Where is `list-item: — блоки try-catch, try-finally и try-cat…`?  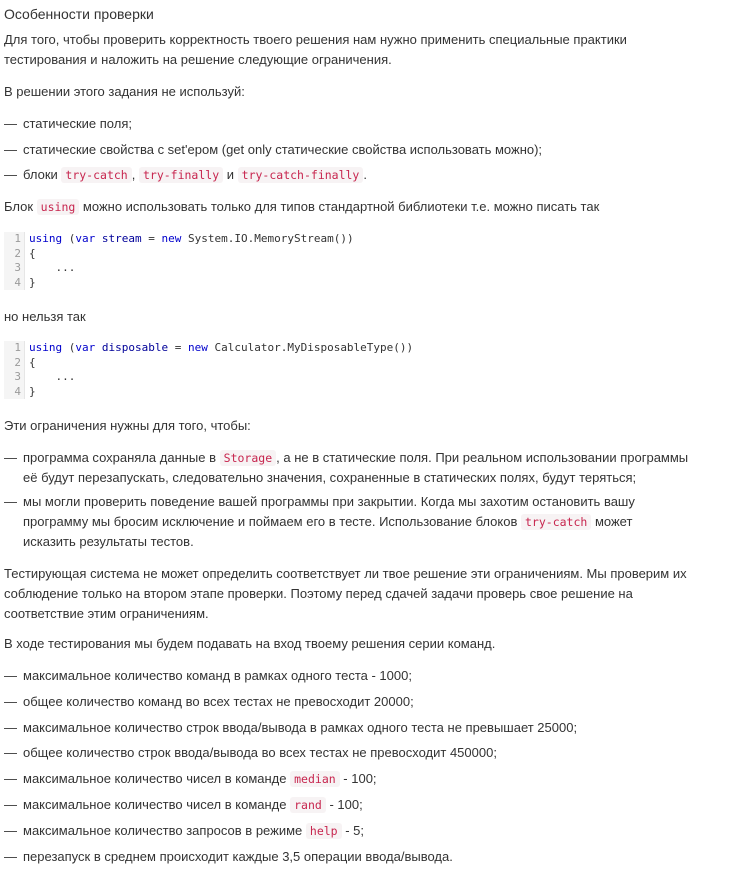 list-item: — блоки try-catch, try-finally и try-cat… is located at coordinates (372, 175).